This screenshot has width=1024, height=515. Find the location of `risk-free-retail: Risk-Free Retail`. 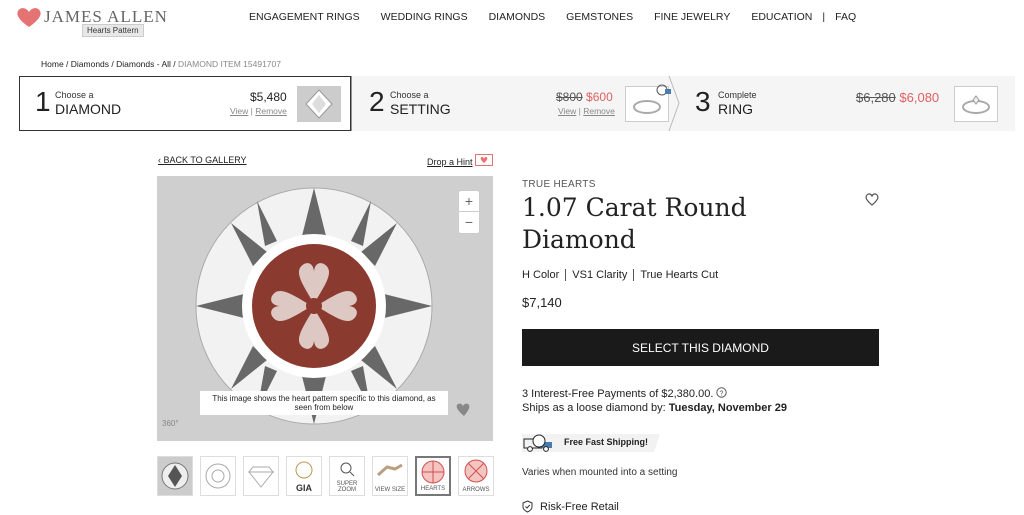

risk-free-retail: Risk-Free Retail is located at coordinates (579, 507).